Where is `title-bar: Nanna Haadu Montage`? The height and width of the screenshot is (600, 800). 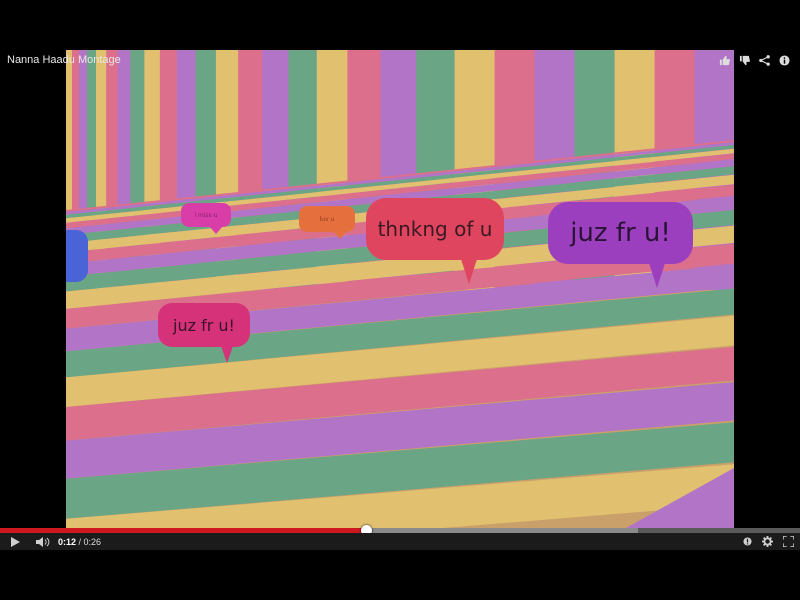 title-bar: Nanna Haadu Montage is located at coordinates (400, 60).